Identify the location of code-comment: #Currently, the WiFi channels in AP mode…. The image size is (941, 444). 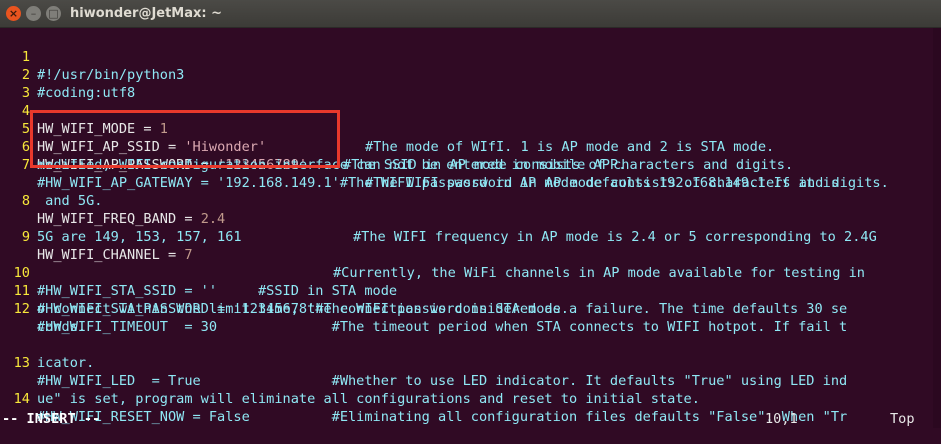
(599, 273).